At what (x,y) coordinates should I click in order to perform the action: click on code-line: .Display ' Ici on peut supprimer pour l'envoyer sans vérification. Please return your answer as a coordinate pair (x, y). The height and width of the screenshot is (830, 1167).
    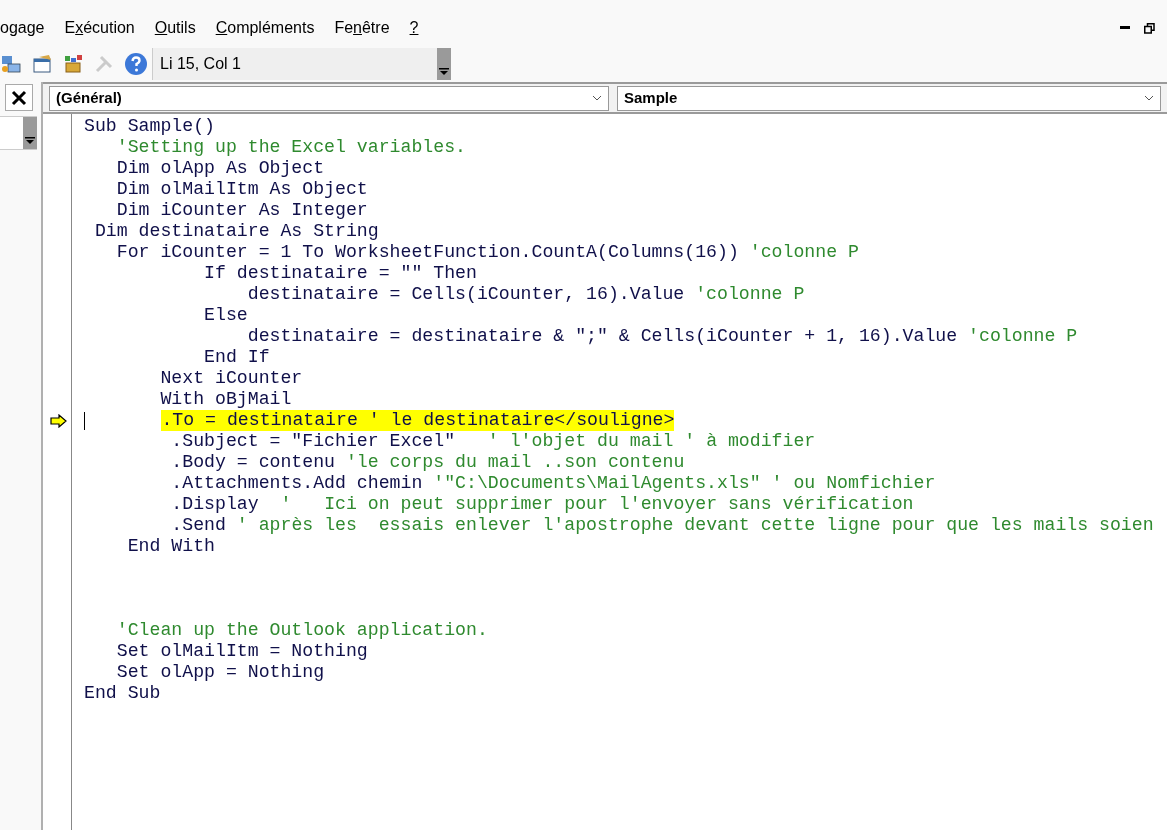
    Looking at the image, I should click on (542, 504).